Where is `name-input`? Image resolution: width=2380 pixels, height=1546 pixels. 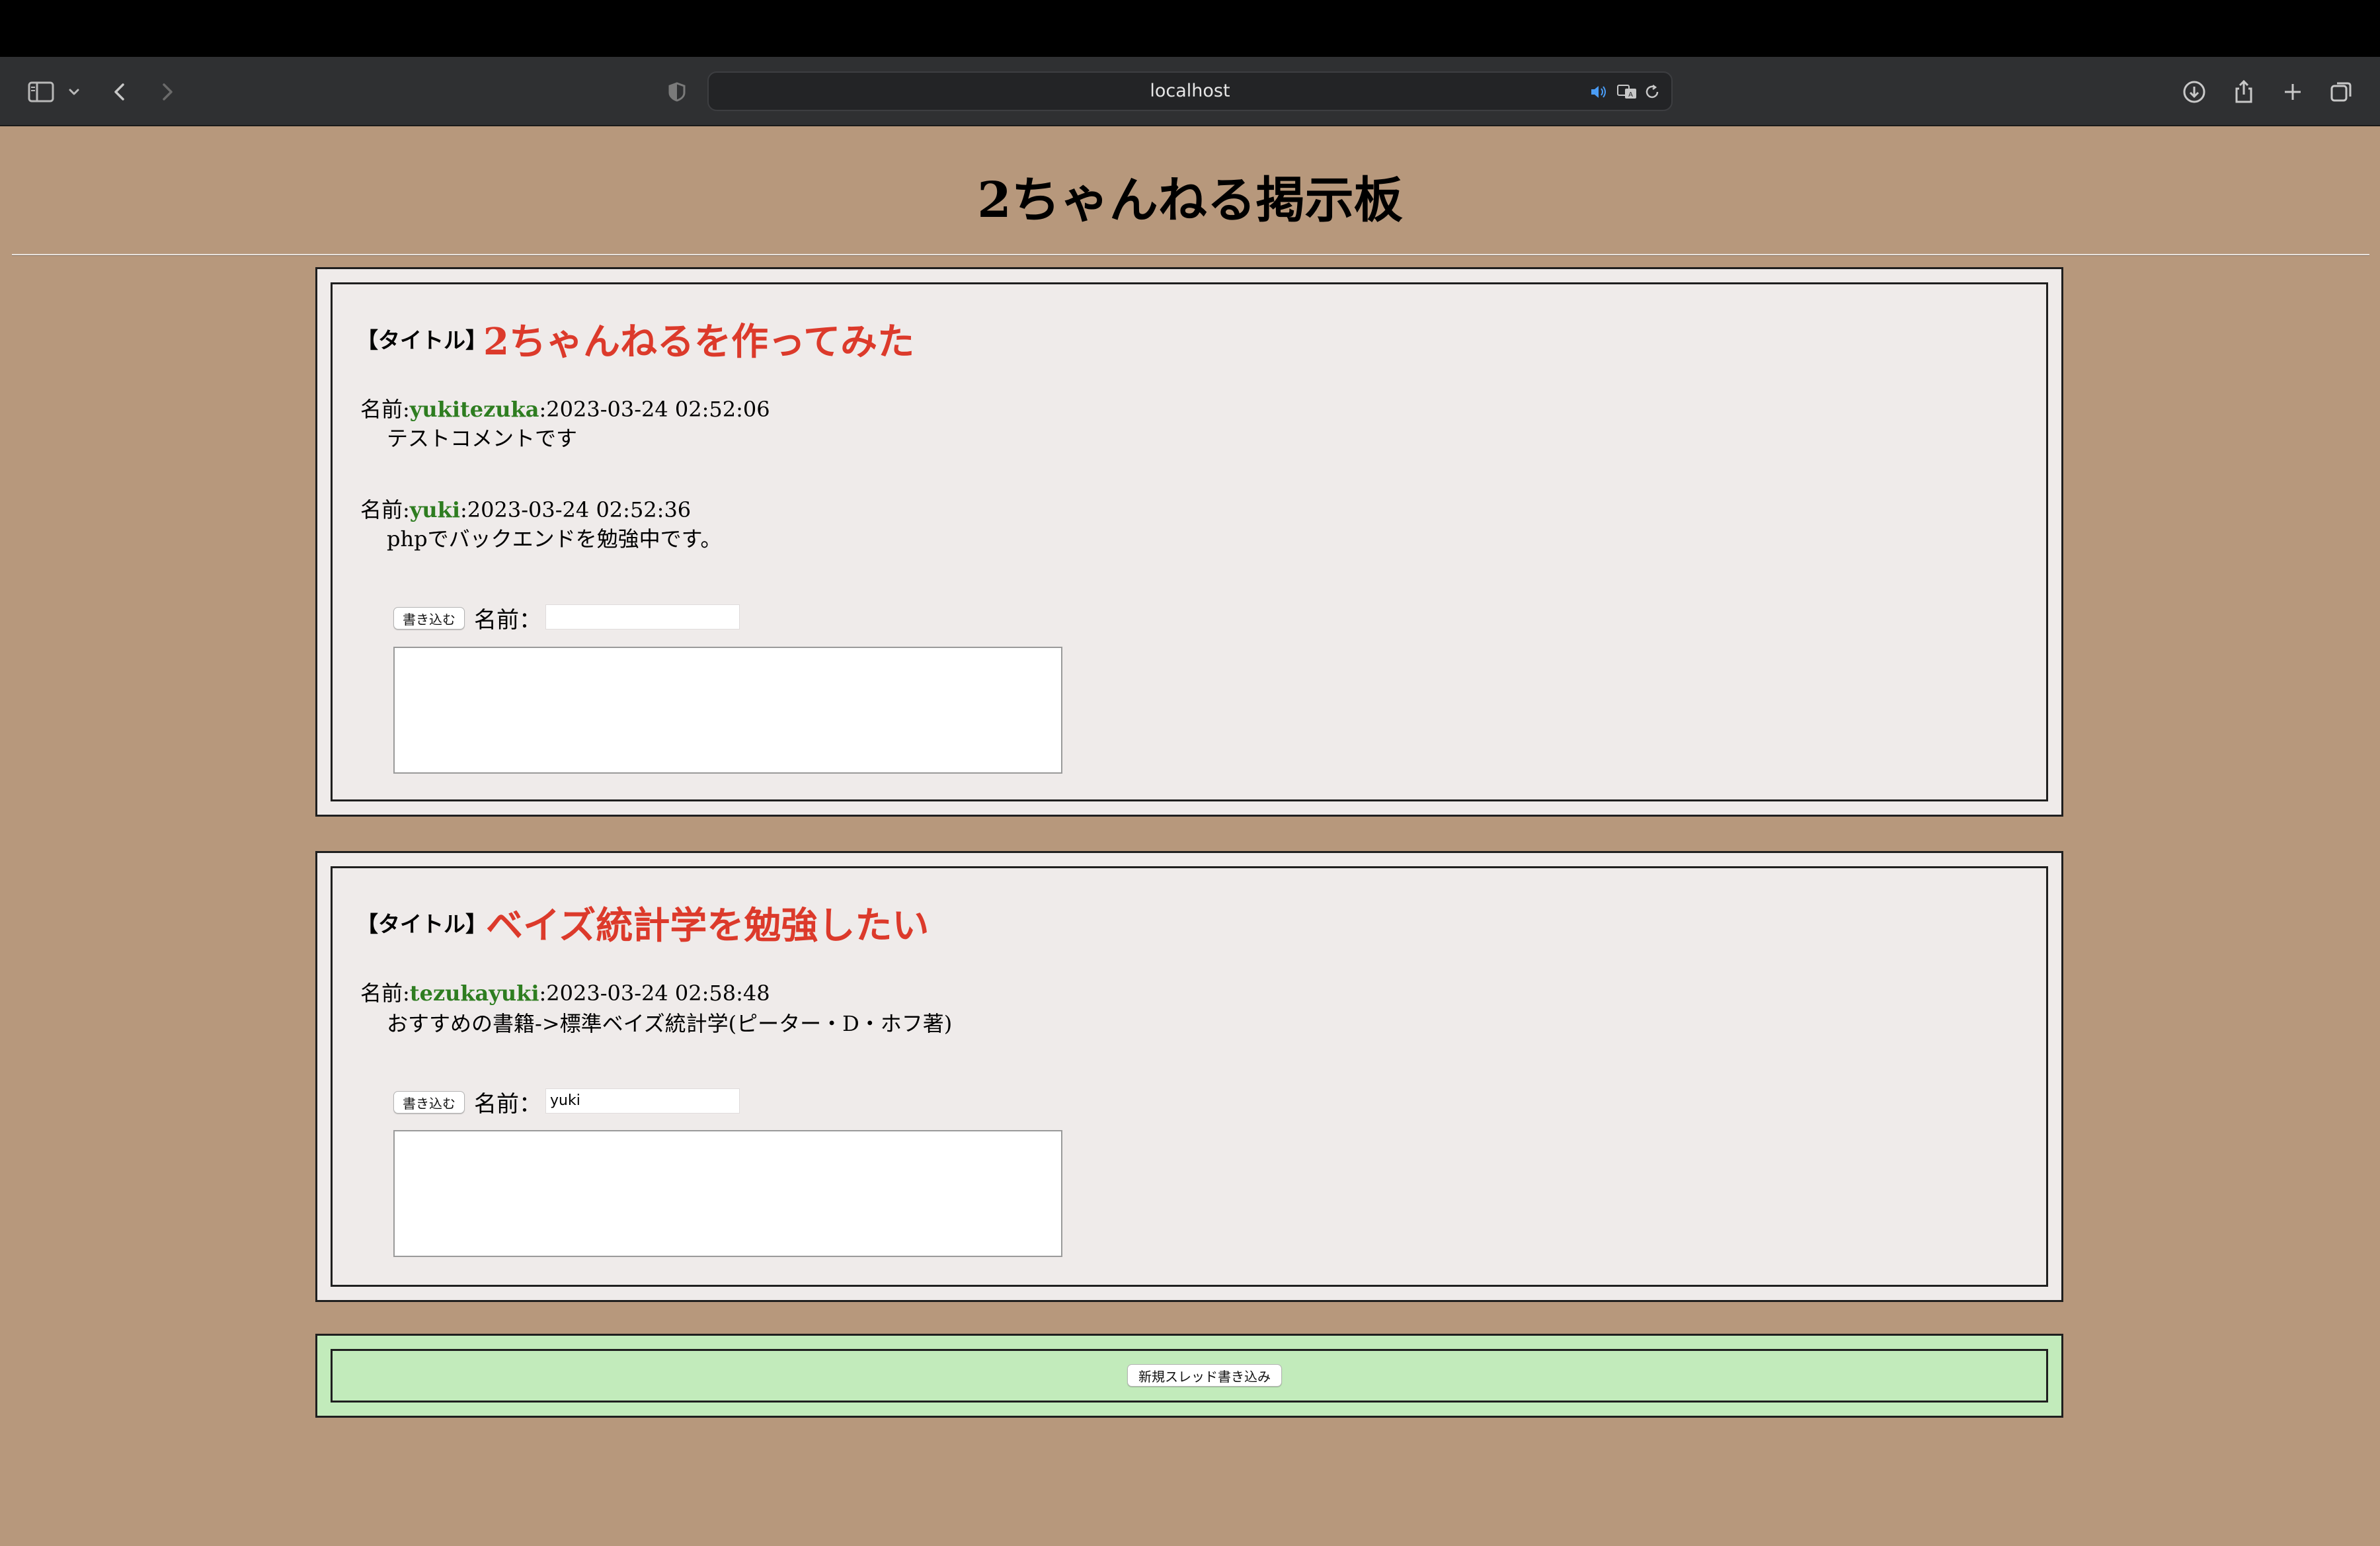 name-input is located at coordinates (642, 617).